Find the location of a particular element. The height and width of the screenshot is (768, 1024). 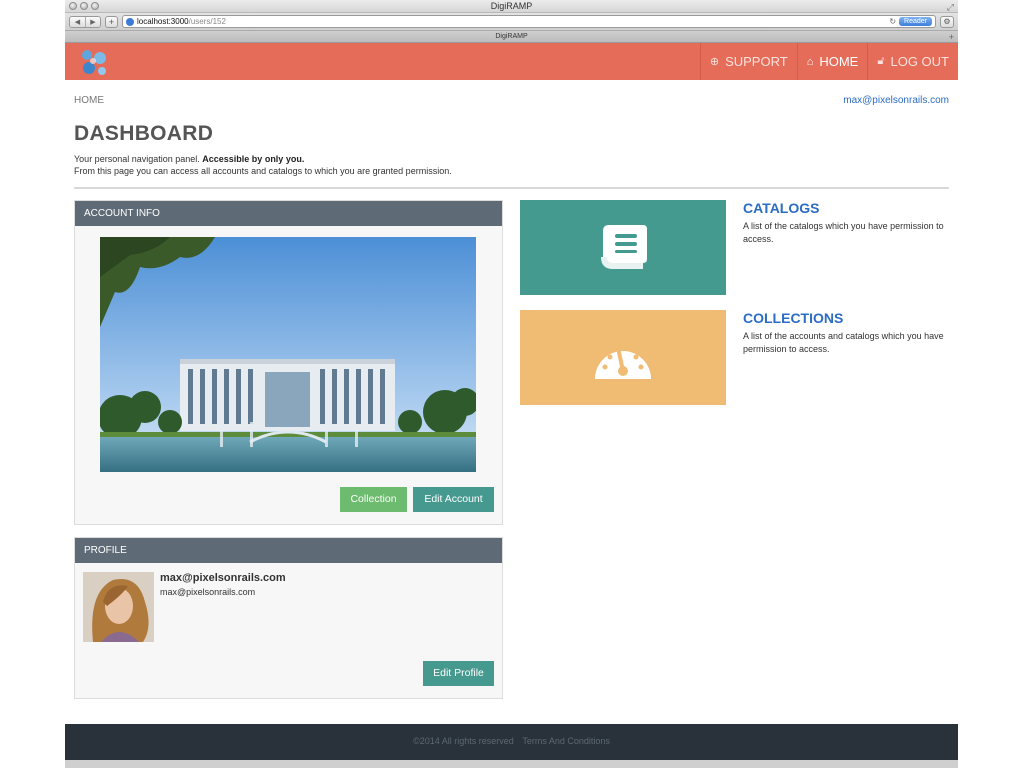

back-icon: ◀ is located at coordinates (77, 21).